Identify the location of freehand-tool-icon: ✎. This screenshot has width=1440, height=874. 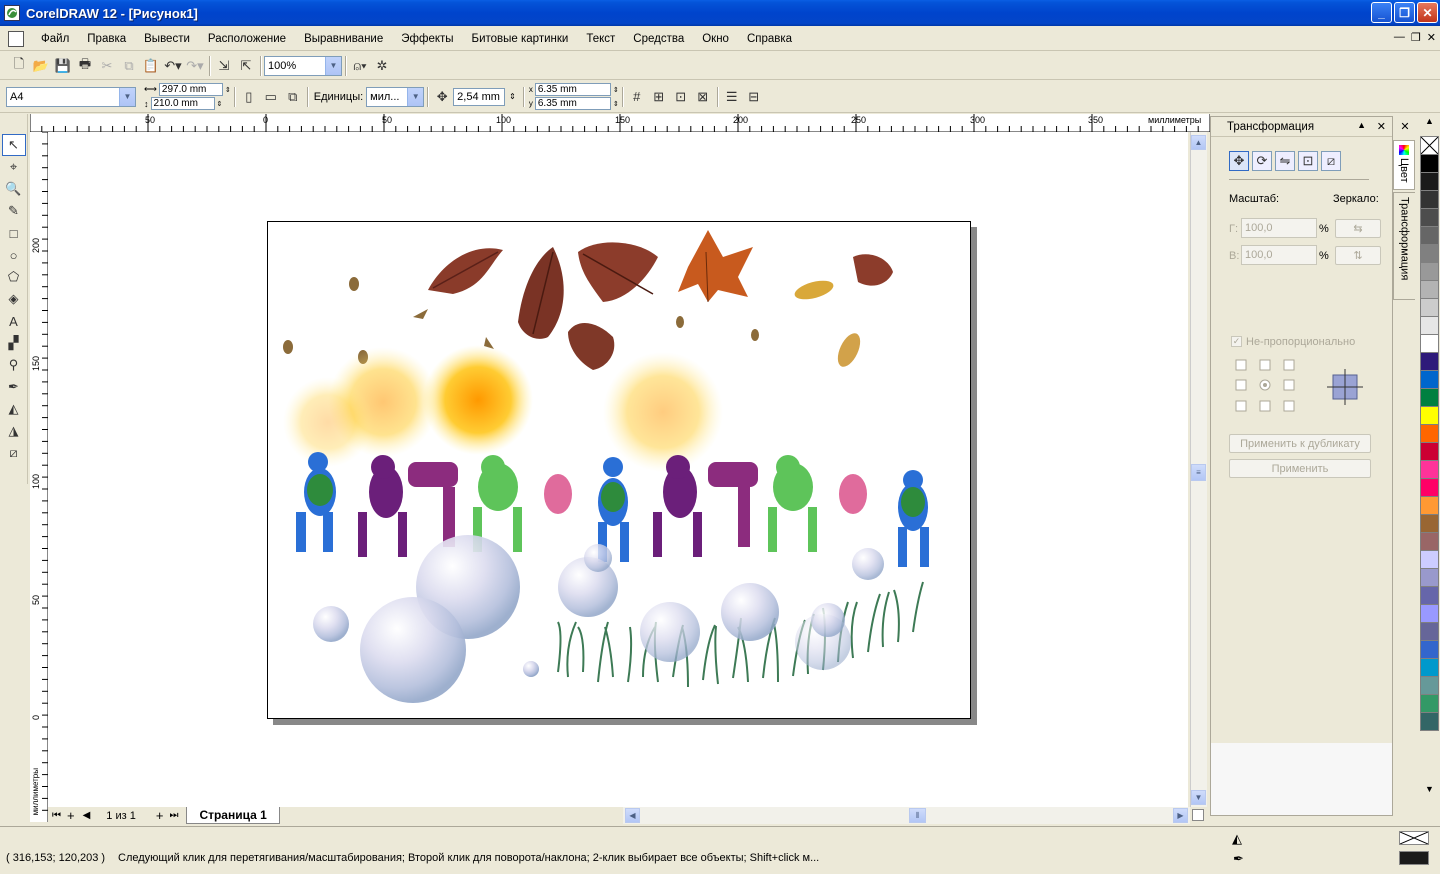
(14, 211).